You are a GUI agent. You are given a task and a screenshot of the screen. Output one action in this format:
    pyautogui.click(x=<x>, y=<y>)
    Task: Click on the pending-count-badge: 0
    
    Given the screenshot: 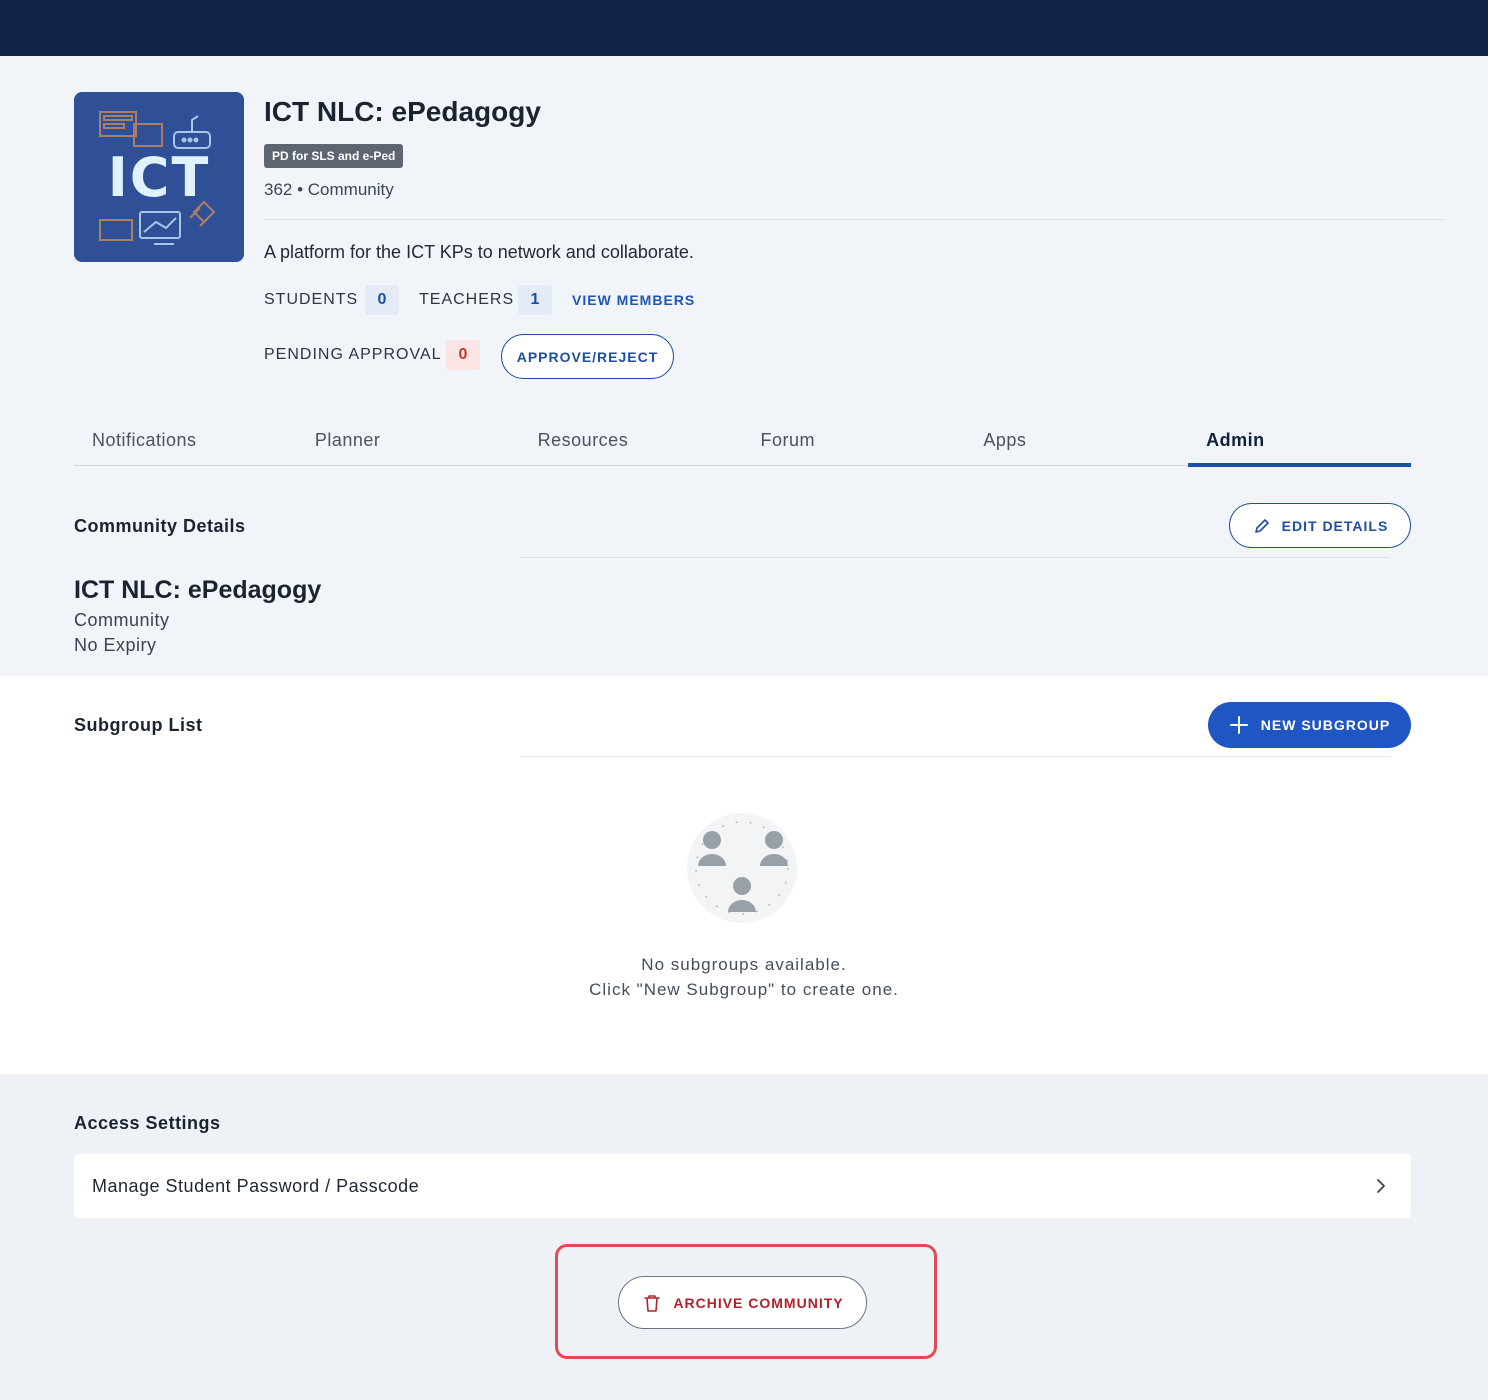 What is the action you would take?
    pyautogui.click(x=463, y=355)
    